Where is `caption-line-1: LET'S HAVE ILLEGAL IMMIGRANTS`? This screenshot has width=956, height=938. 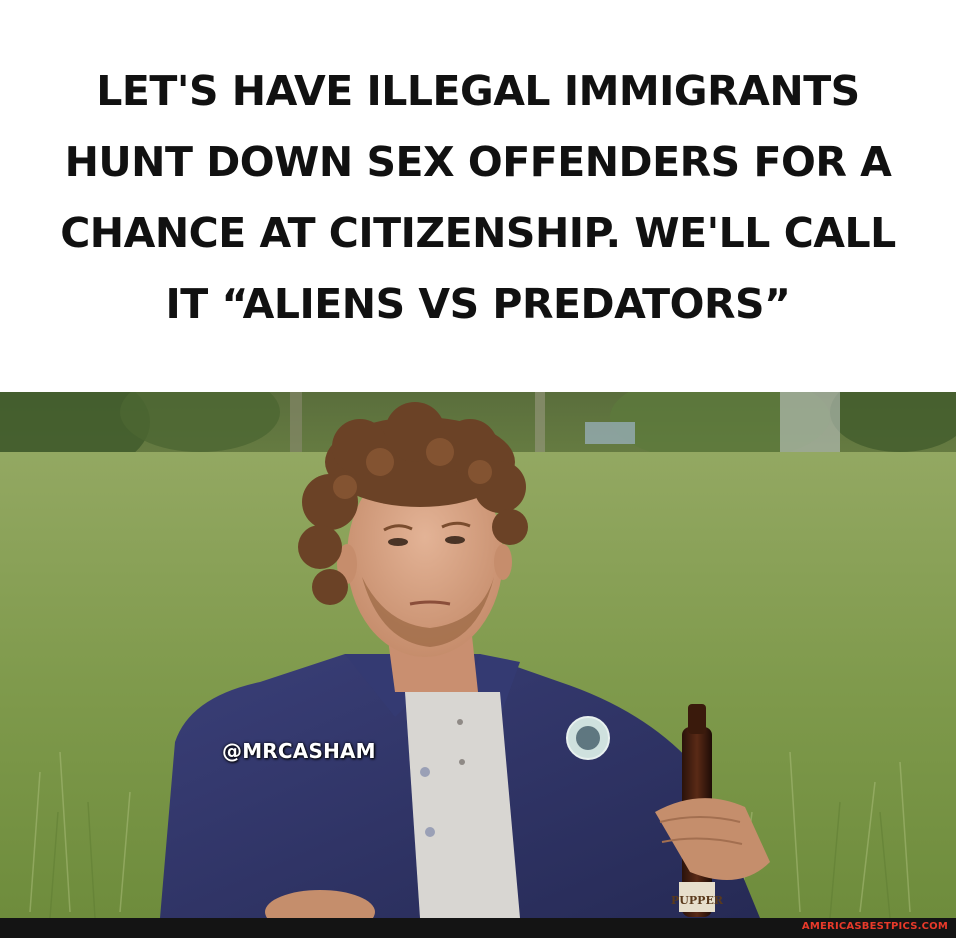 caption-line-1: LET'S HAVE ILLEGAL IMMIGRANTS is located at coordinates (478, 91).